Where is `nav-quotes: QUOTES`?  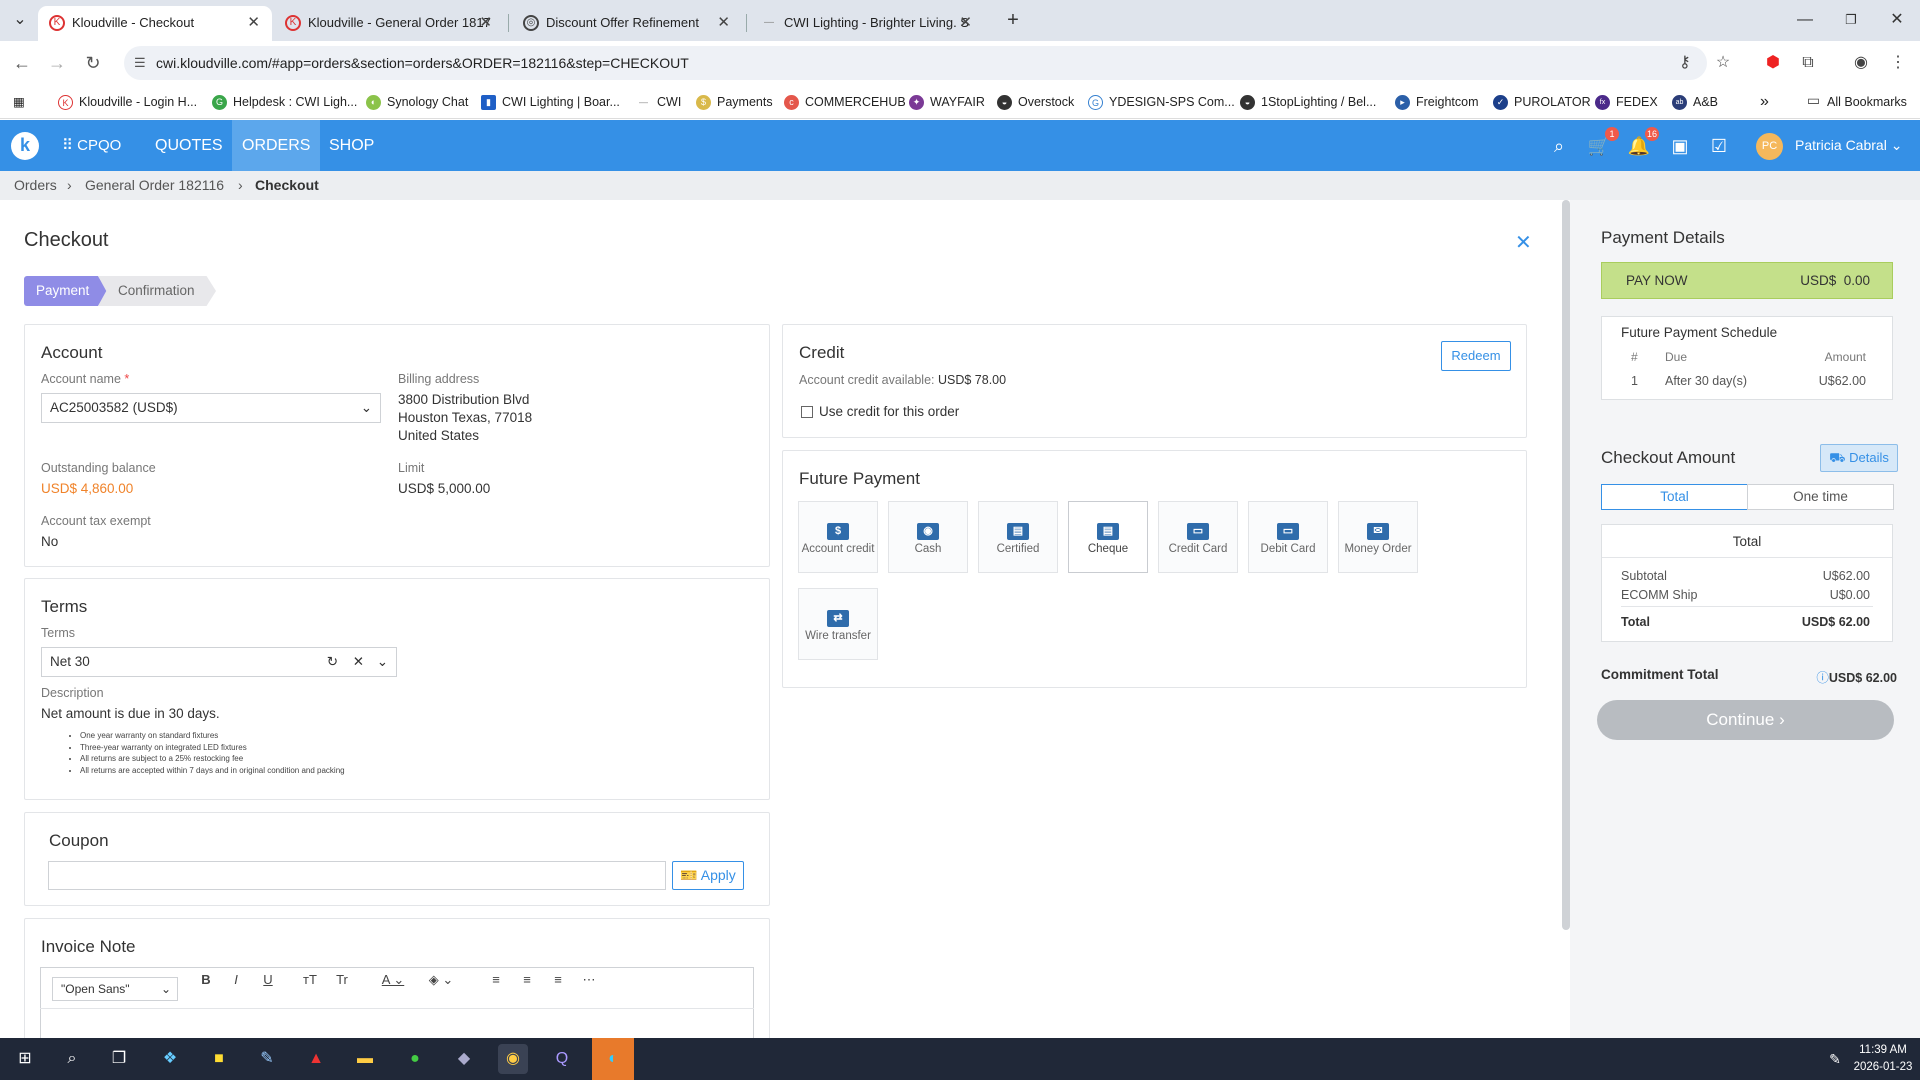
nav-quotes: QUOTES is located at coordinates (189, 145).